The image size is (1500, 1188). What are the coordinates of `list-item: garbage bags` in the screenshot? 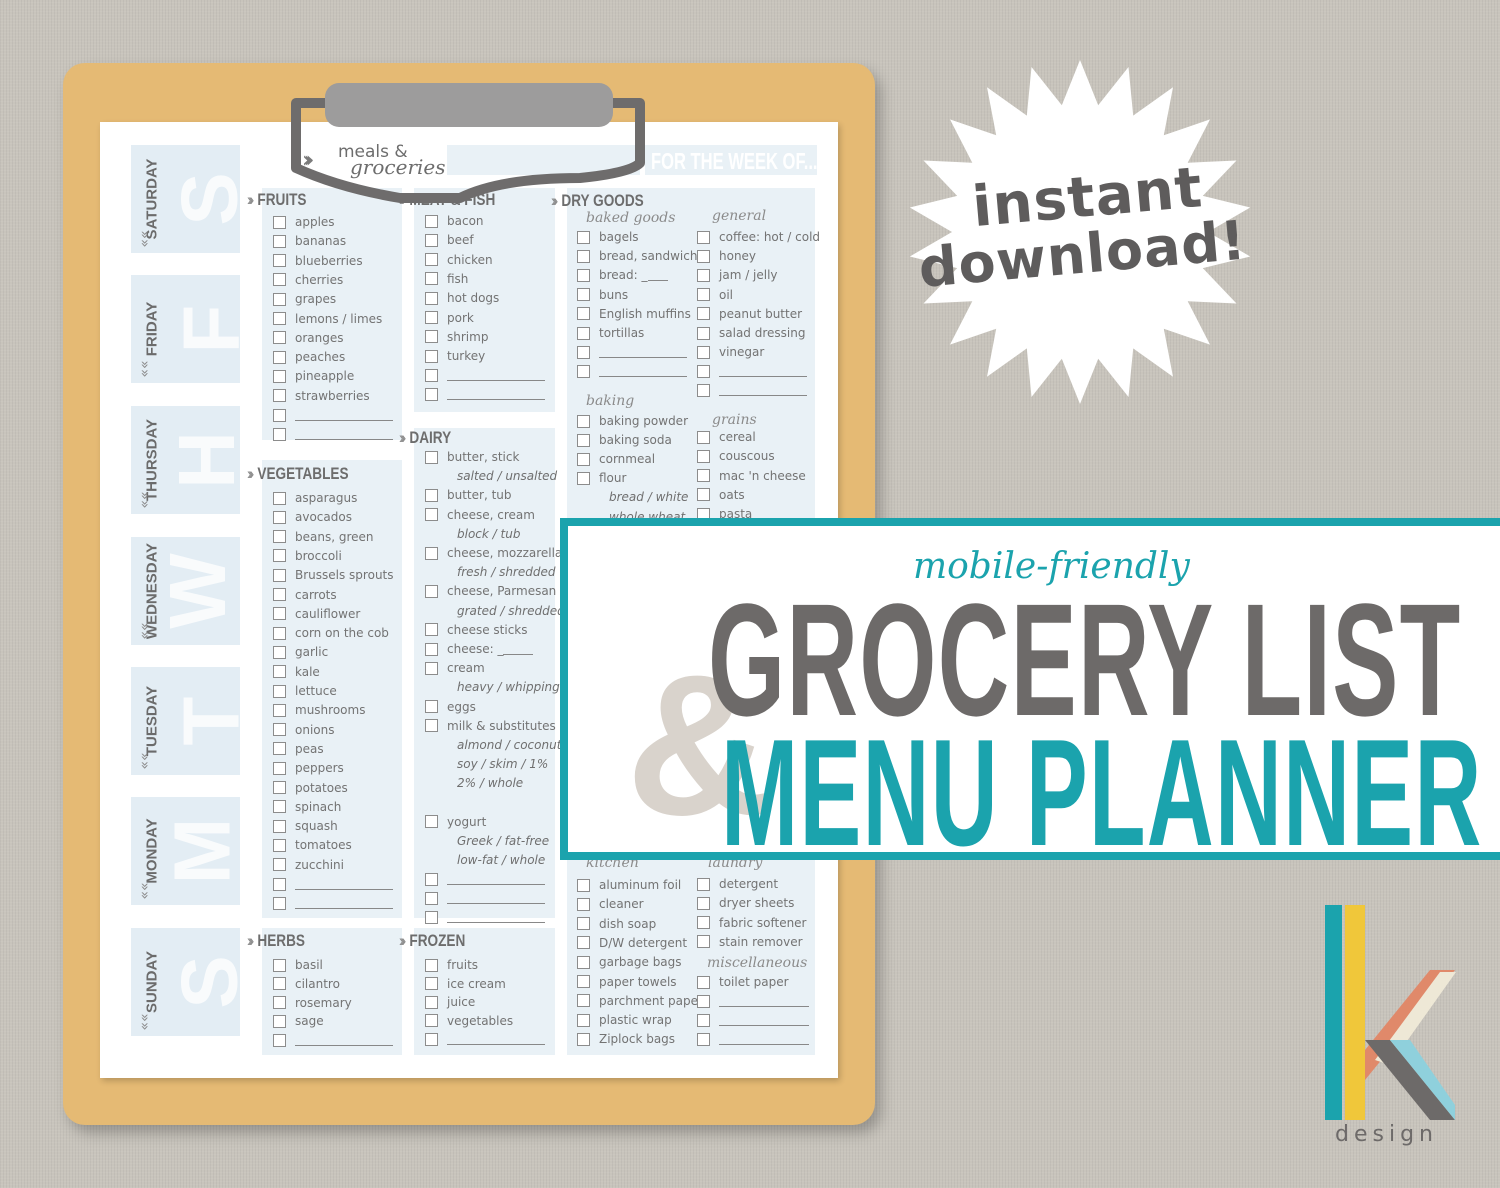 It's located at (629, 962).